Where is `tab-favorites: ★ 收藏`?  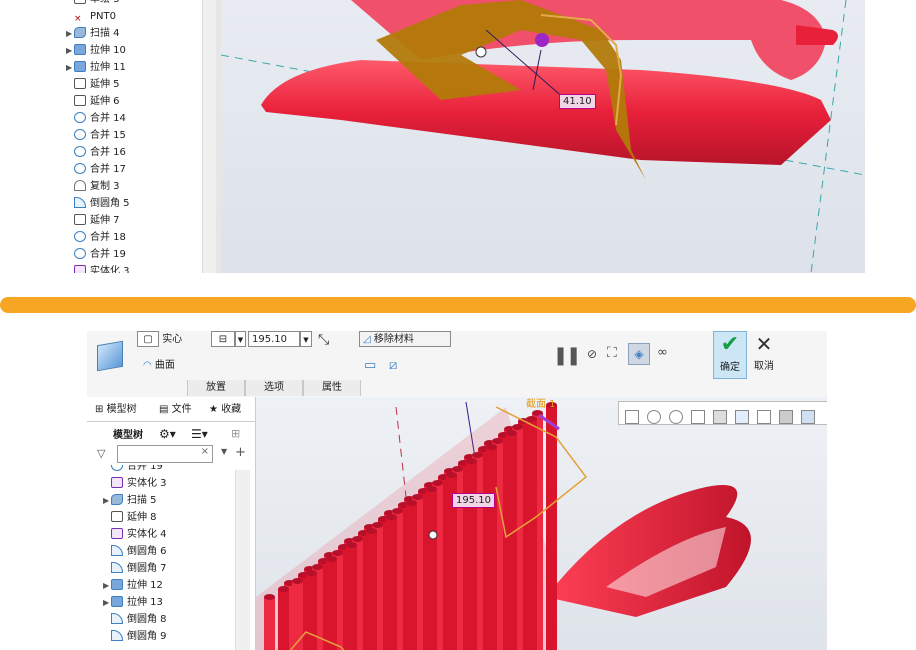 tab-favorites: ★ 收藏 is located at coordinates (231, 410).